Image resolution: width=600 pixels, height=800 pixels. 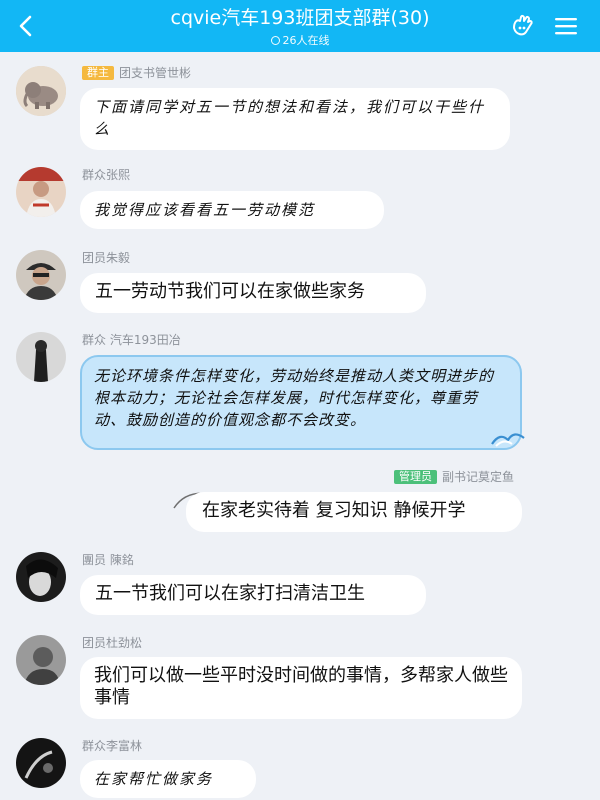 I want to click on chevron-left-icon, so click(x=25, y=26).